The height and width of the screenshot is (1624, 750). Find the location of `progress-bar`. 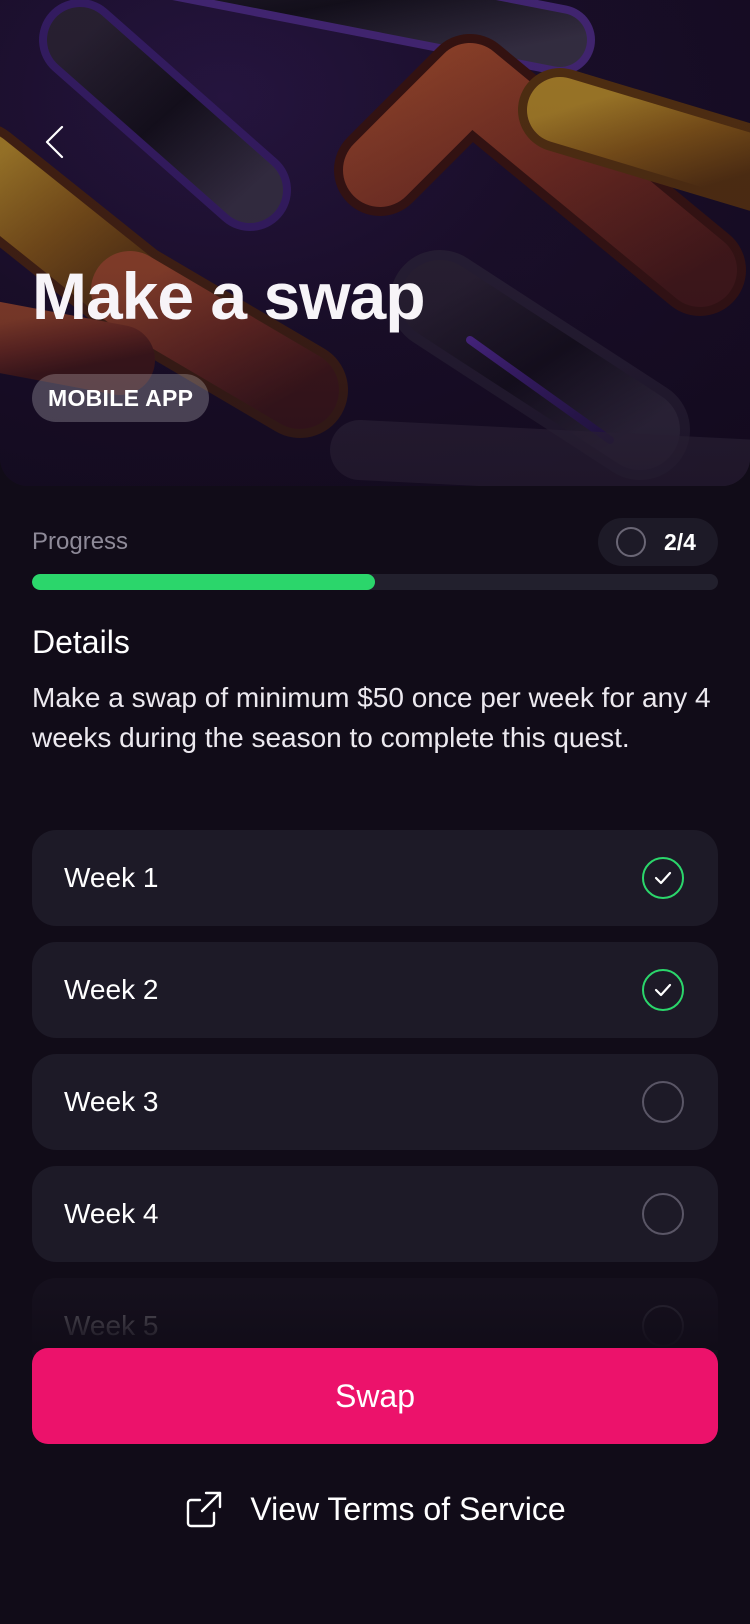

progress-bar is located at coordinates (375, 582).